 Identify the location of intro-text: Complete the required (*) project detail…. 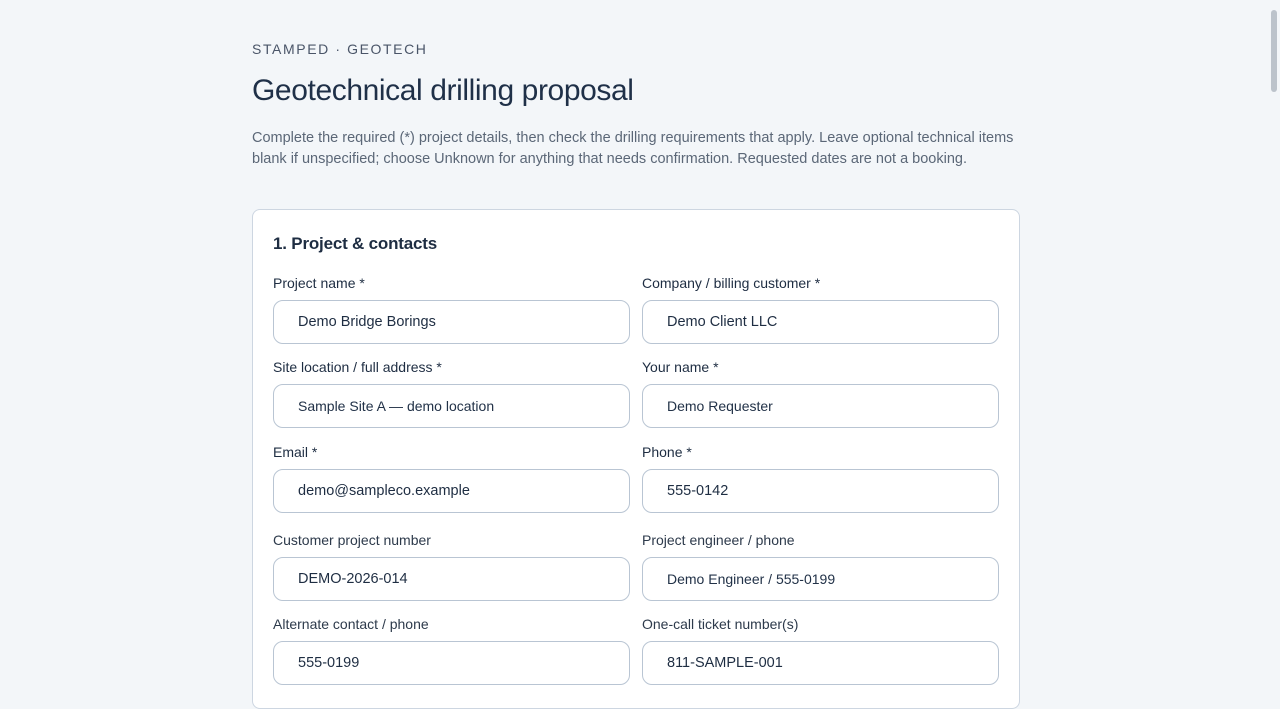
(633, 148).